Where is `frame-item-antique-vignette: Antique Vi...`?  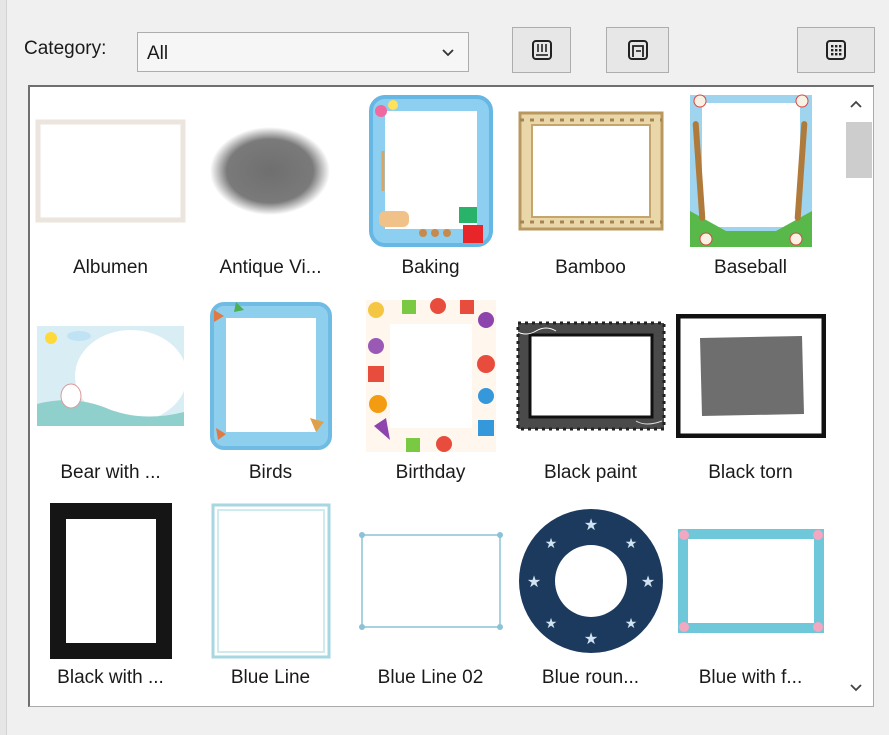
frame-item-antique-vignette: Antique Vi... is located at coordinates (270, 189).